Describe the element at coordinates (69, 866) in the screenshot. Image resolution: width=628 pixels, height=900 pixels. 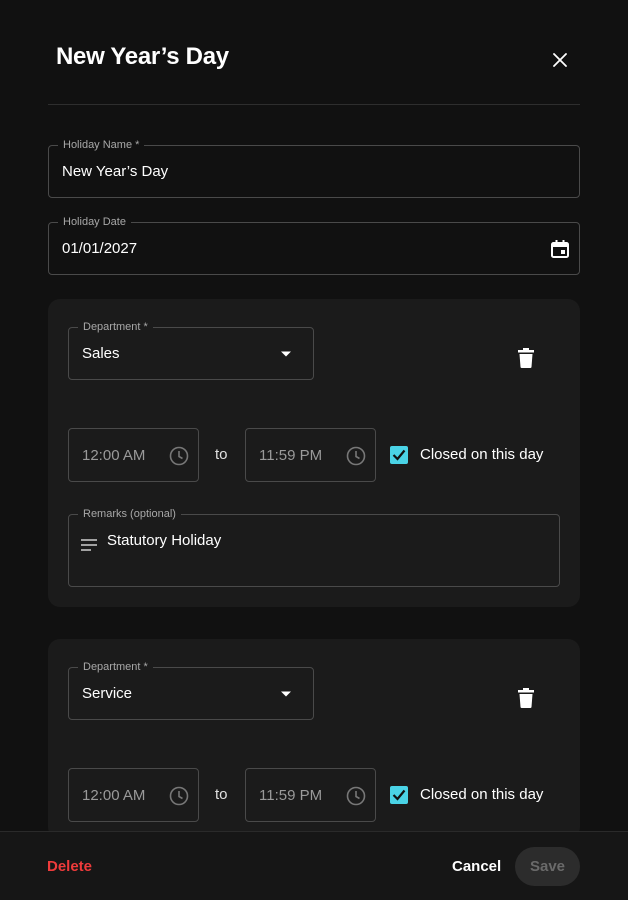
I see `delete-button: Delete` at that location.